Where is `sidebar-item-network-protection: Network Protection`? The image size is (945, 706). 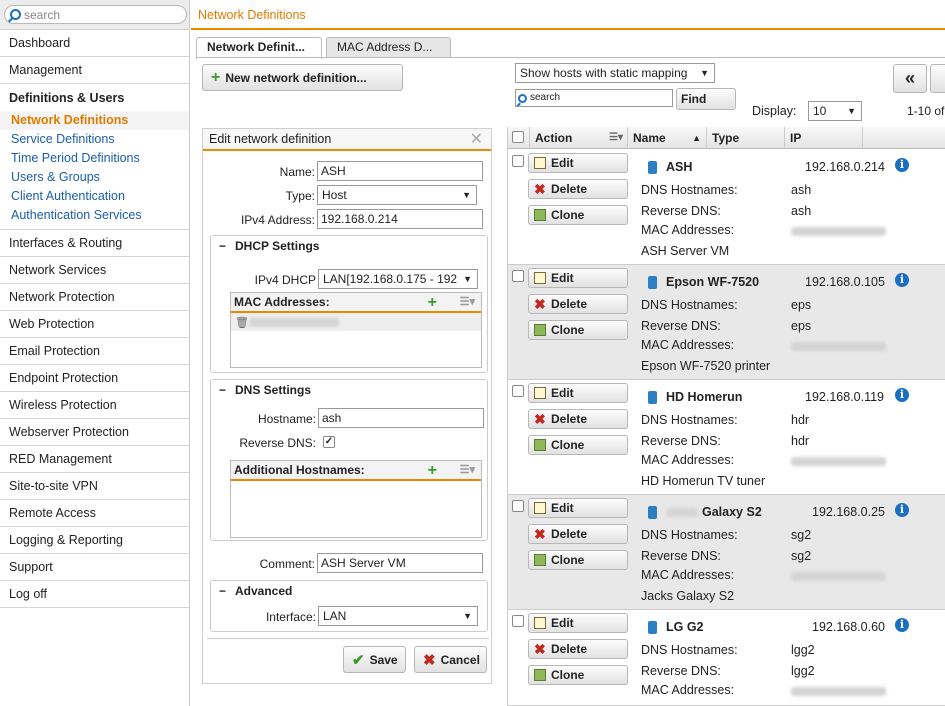
sidebar-item-network-protection: Network Protection is located at coordinates (94, 297).